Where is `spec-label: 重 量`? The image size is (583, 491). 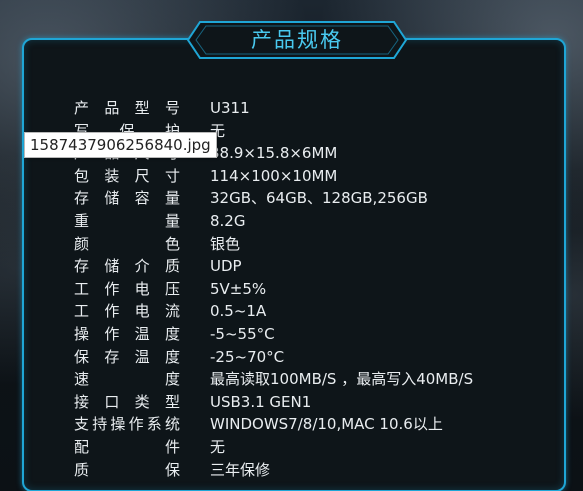 spec-label: 重 量 is located at coordinates (127, 220).